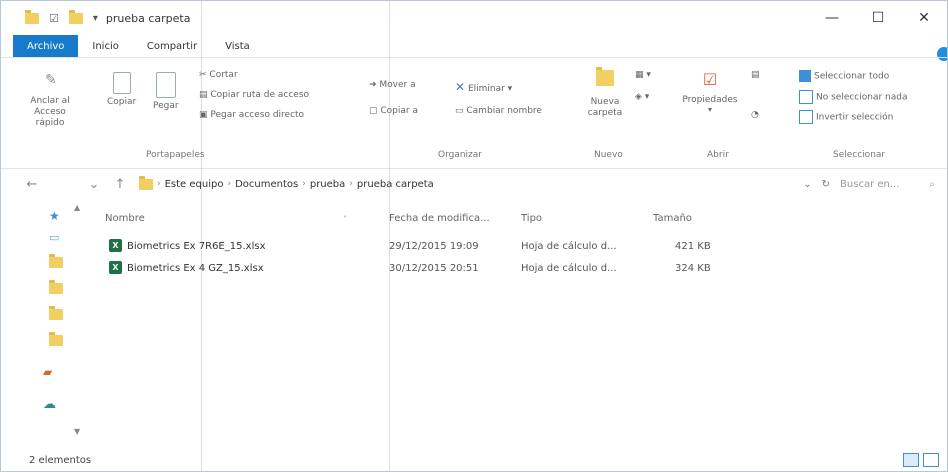  I want to click on location-folder-icon, so click(146, 182).